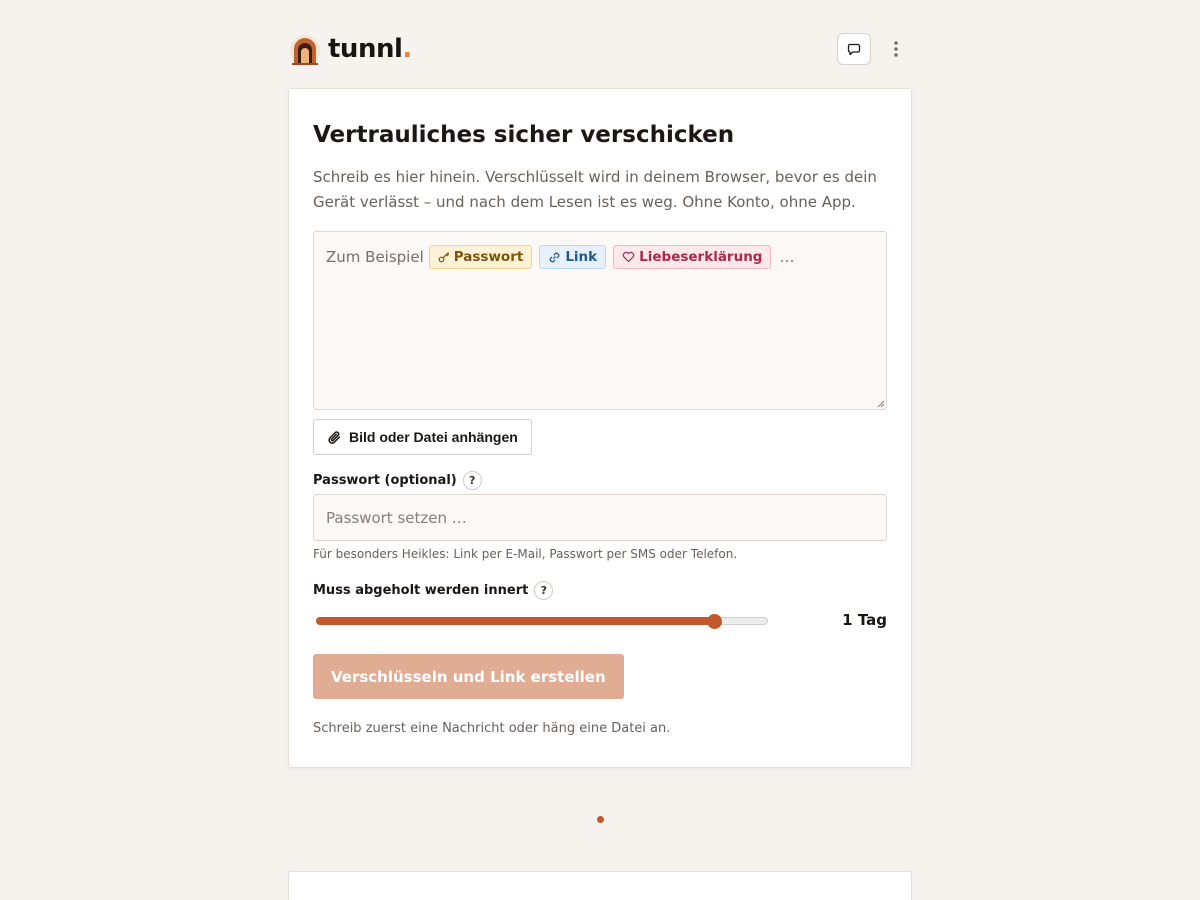 The height and width of the screenshot is (900, 1200). What do you see at coordinates (421, 590) in the screenshot?
I see `expiry-label-text: Muss abgeholt werden innert` at bounding box center [421, 590].